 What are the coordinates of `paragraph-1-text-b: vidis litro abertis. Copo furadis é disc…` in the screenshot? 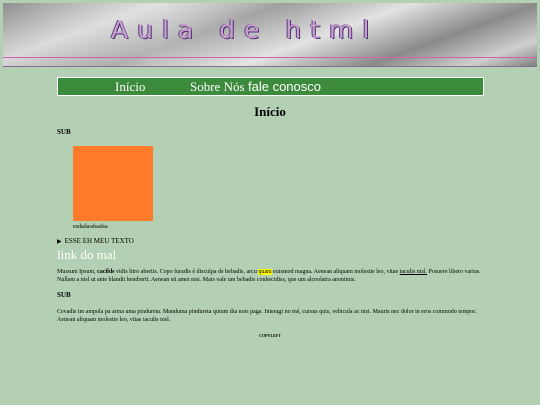 It's located at (186, 272).